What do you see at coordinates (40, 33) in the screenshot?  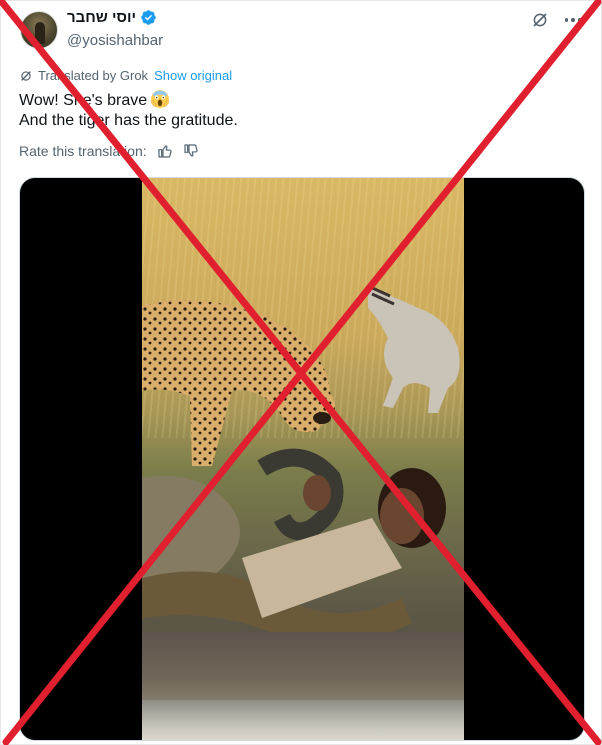 I see `avatar-figure` at bounding box center [40, 33].